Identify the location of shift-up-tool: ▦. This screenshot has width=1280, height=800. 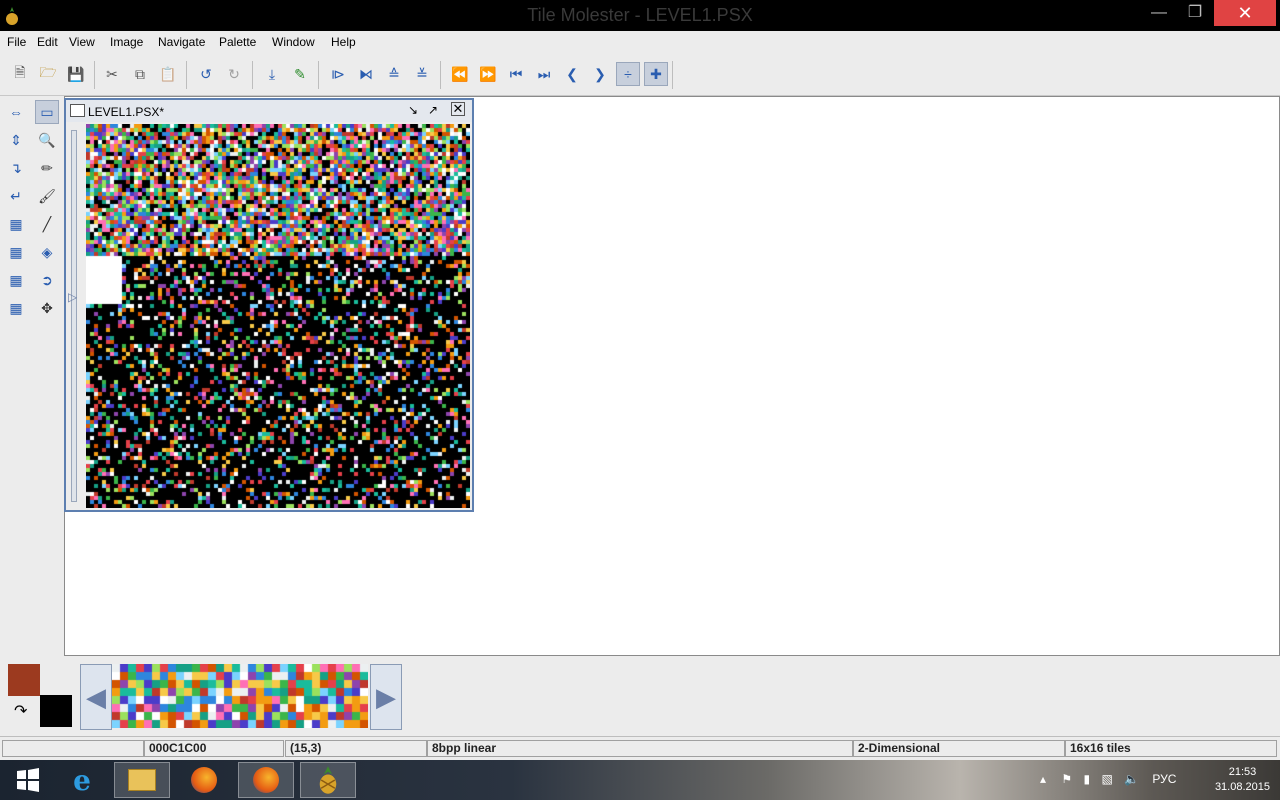
(16, 280).